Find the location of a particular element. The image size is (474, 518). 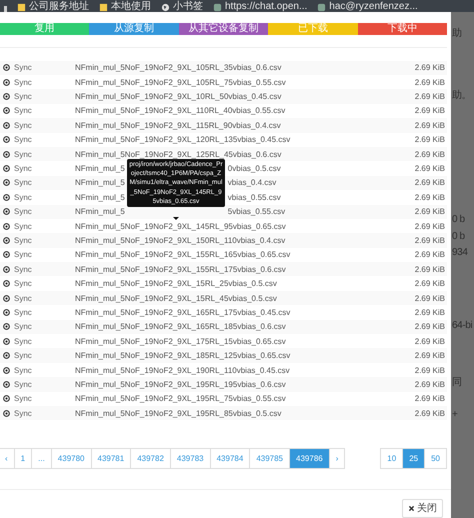

page-button: 439781 is located at coordinates (111, 459).